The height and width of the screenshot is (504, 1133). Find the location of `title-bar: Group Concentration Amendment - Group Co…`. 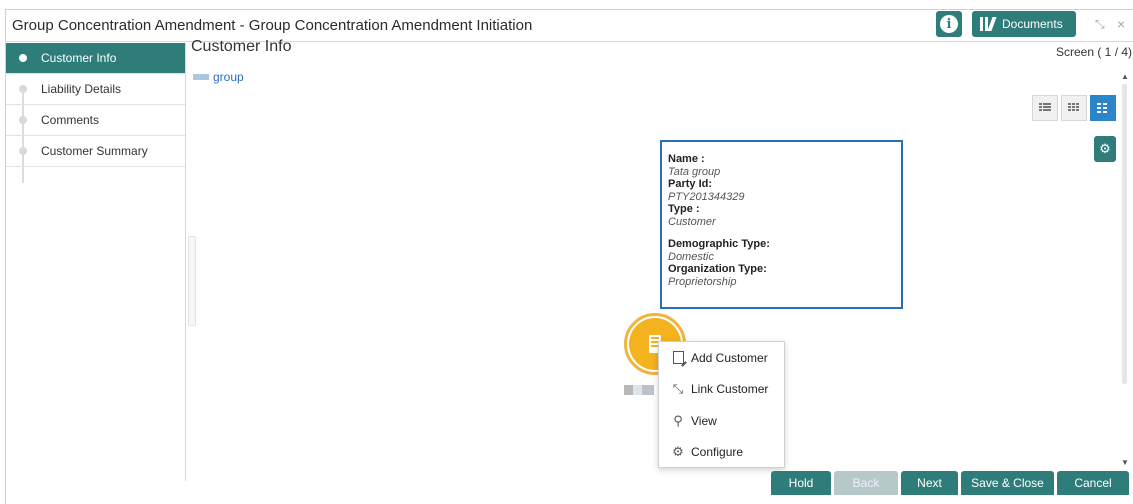

title-bar: Group Concentration Amendment - Group Co… is located at coordinates (569, 26).